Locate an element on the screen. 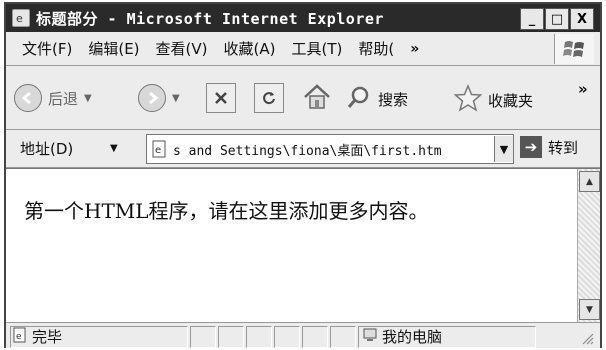 The width and height of the screenshot is (606, 350). toolbar-overflow-chevron-icon: » is located at coordinates (583, 89).